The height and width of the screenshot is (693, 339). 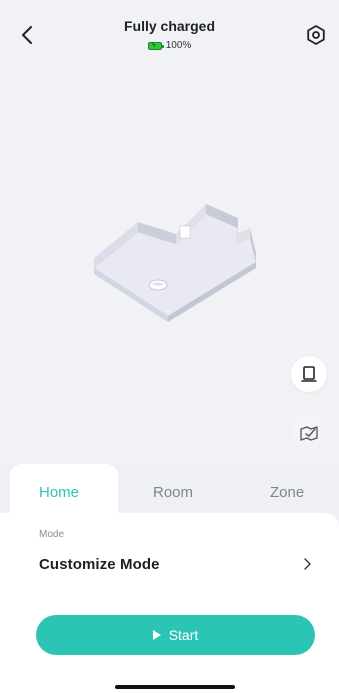 I want to click on map-edit-button, so click(x=309, y=432).